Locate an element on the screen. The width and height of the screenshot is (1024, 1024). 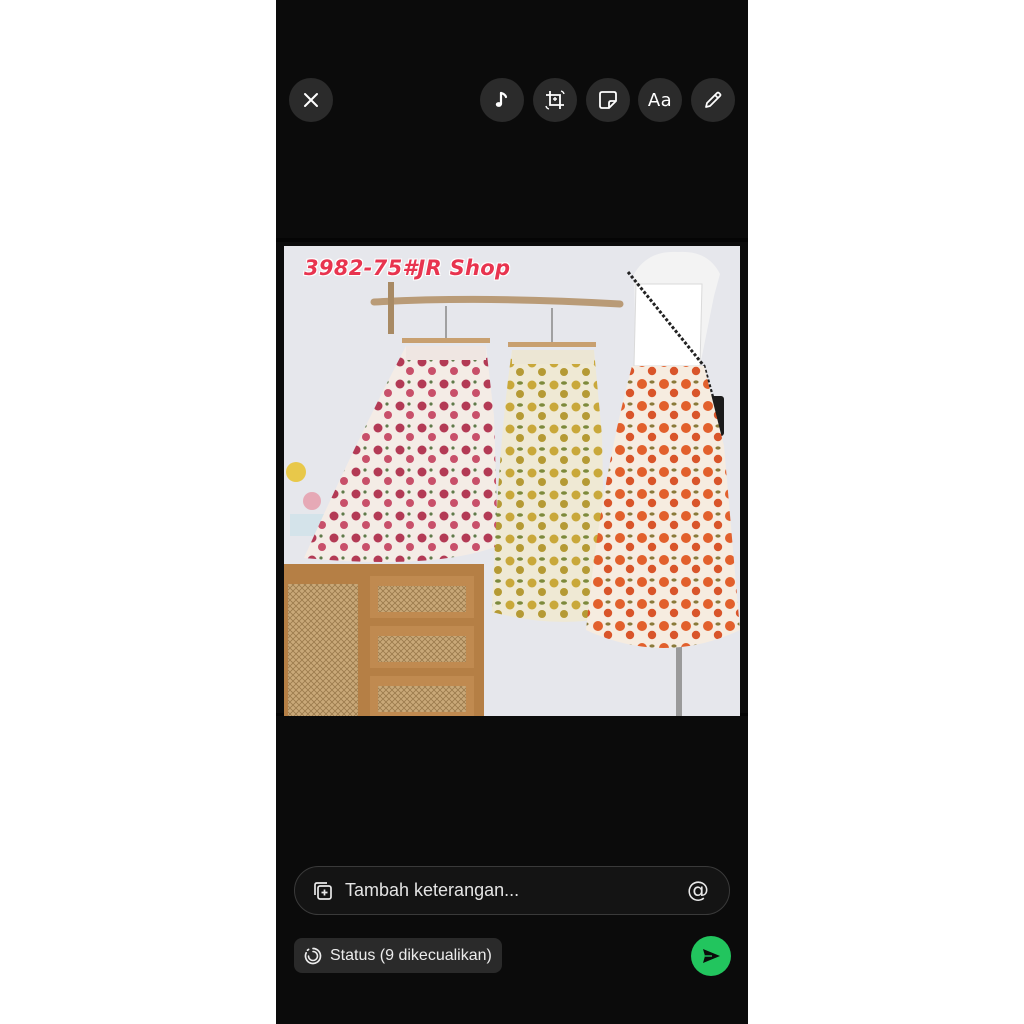
crop-rotate-button is located at coordinates (555, 100).